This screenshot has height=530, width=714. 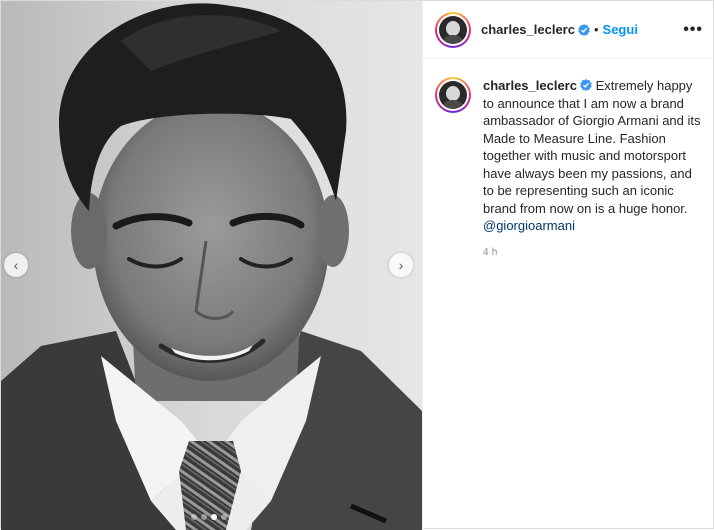 I want to click on follow-button: Segui, so click(x=620, y=29).